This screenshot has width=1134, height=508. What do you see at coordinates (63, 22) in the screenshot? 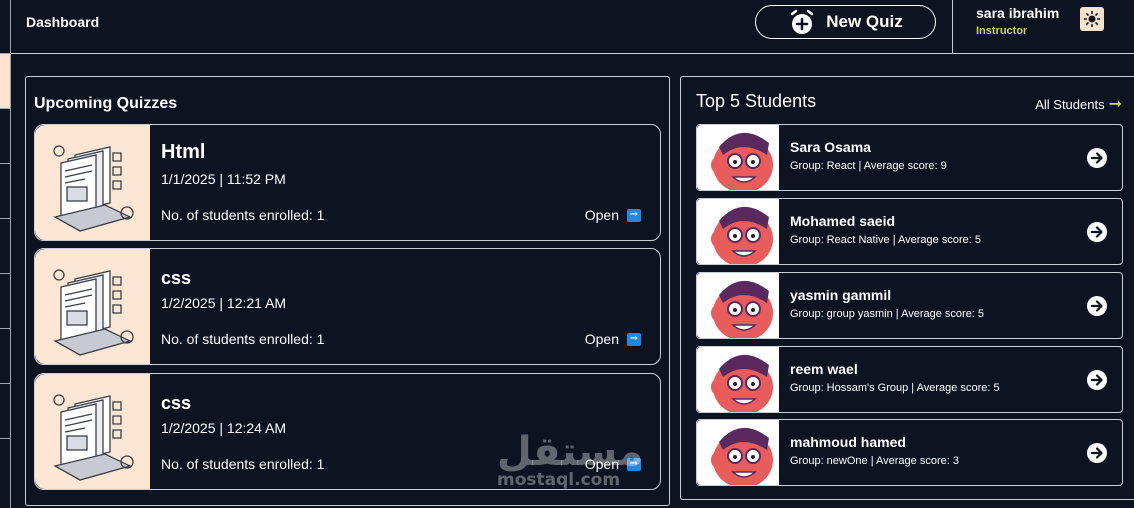
I see `breadcrumb: Dashboard` at bounding box center [63, 22].